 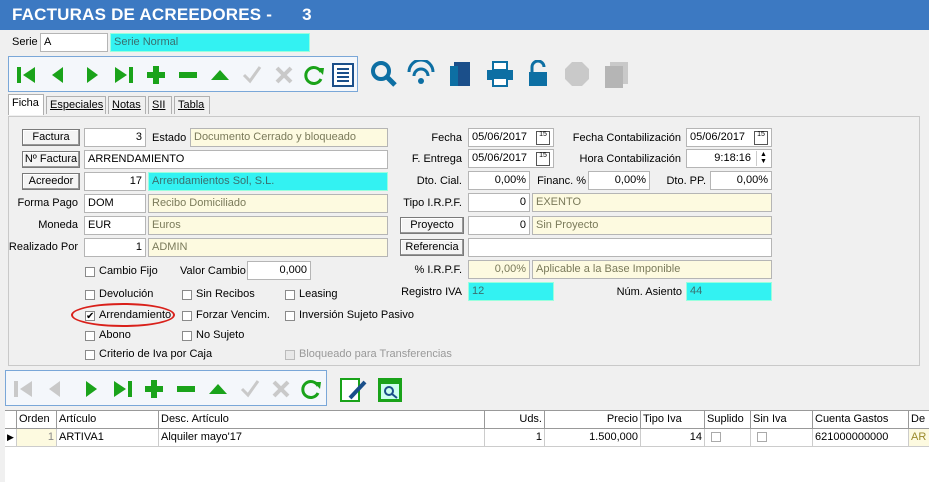 What do you see at coordinates (763, 158) in the screenshot?
I see `spinner-icon: ▲ ▼` at bounding box center [763, 158].